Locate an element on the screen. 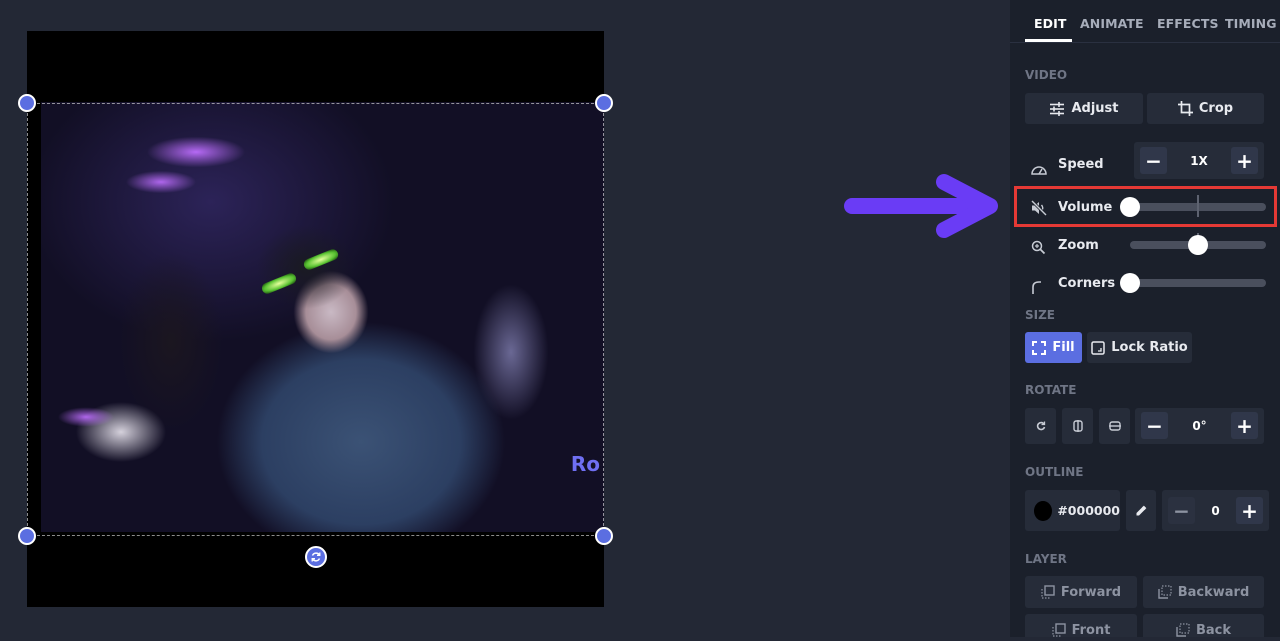 This screenshot has width=1280, height=641. zoom-slider is located at coordinates (1198, 244).